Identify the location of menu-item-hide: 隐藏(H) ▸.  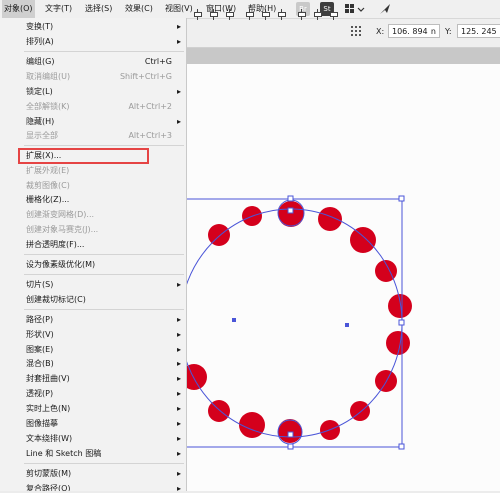
(93, 121).